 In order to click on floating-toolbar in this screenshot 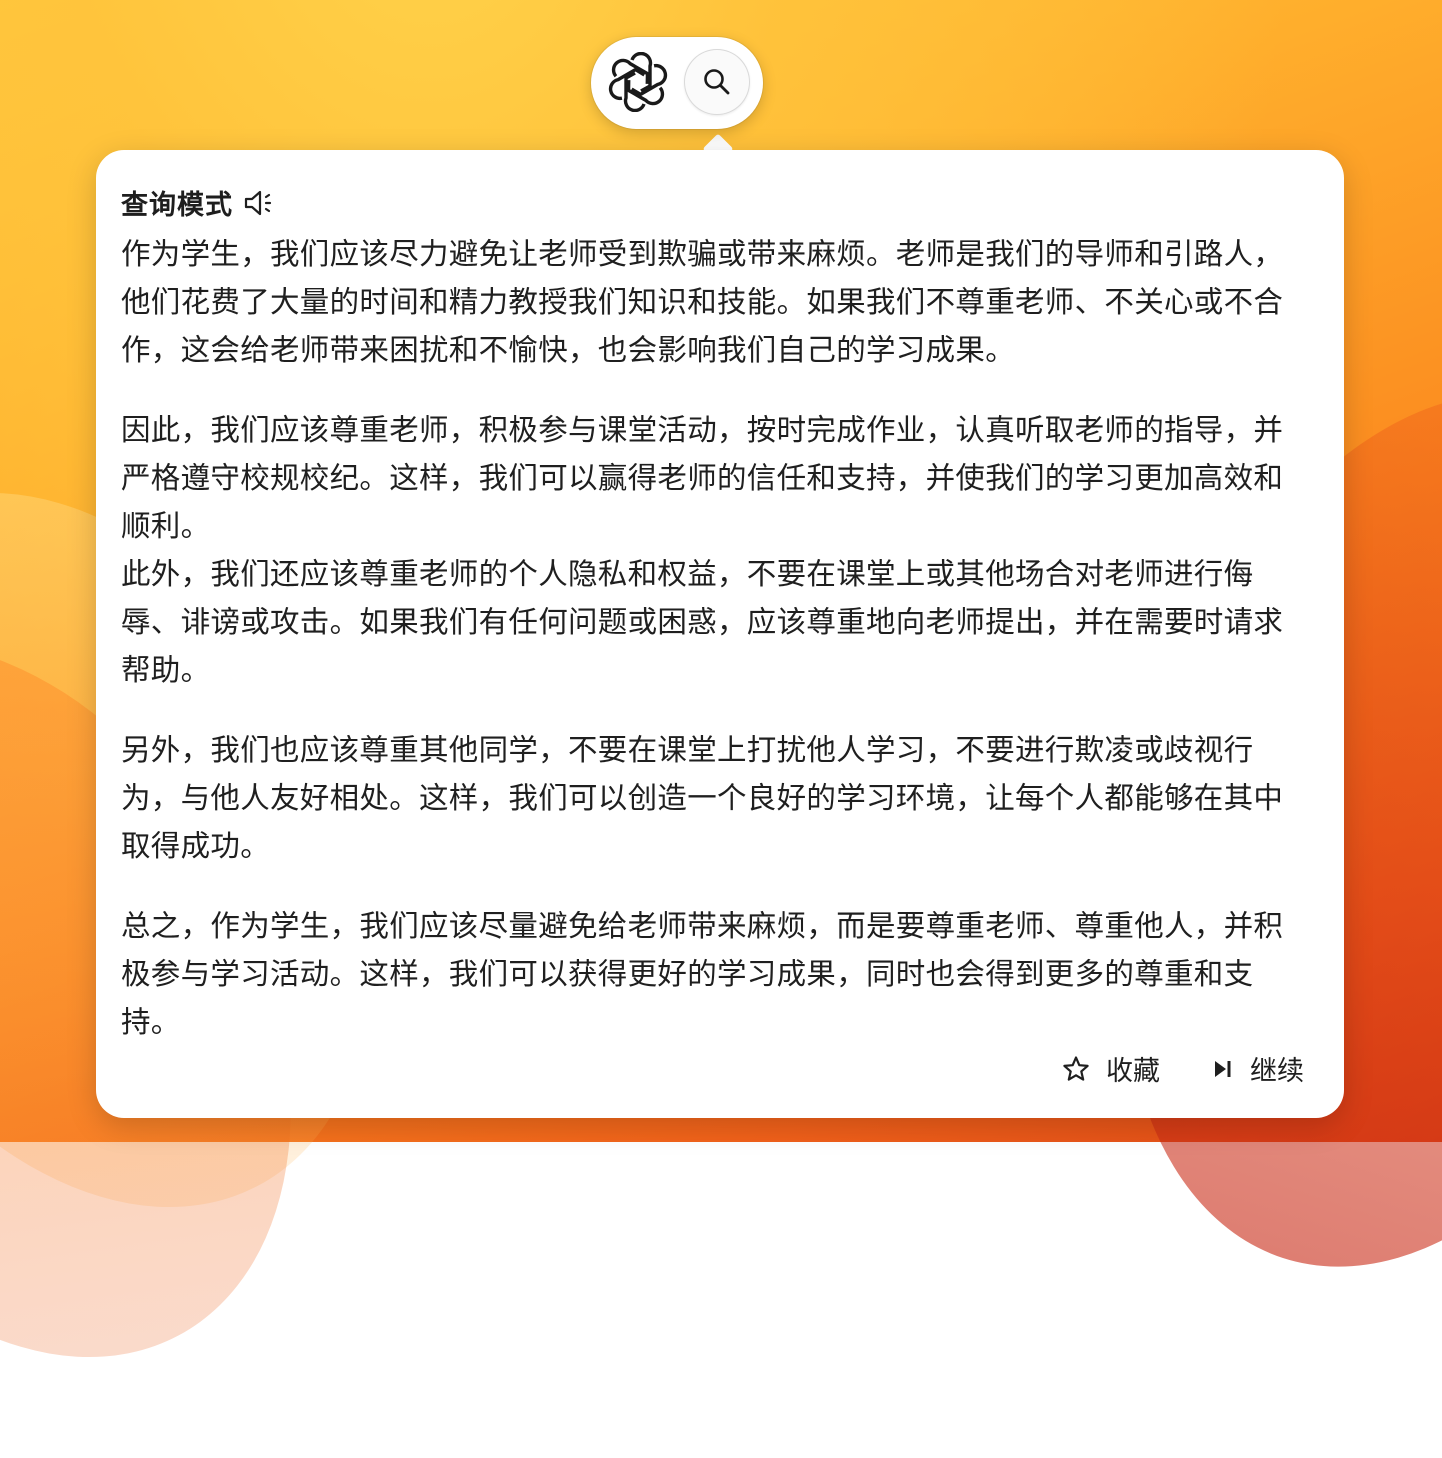, I will do `click(677, 83)`.